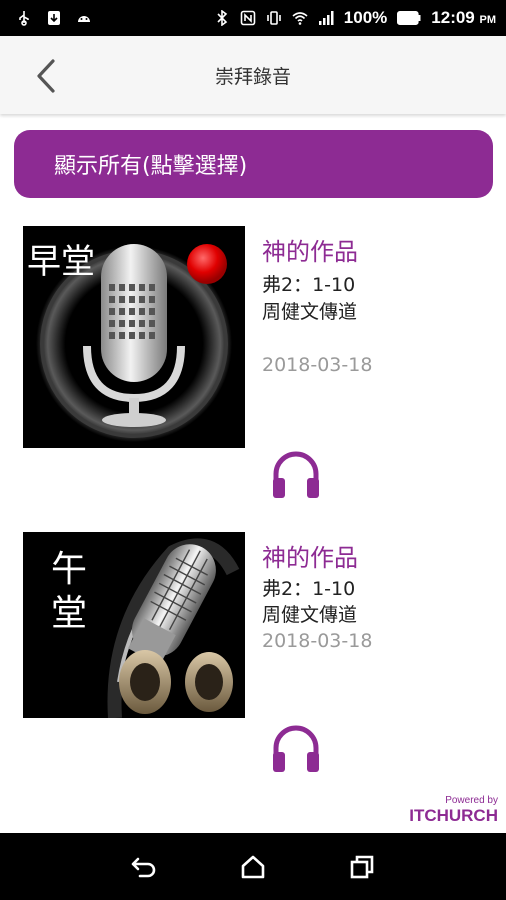 The image size is (506, 900). What do you see at coordinates (248, 18) in the screenshot?
I see `nfc-icon` at bounding box center [248, 18].